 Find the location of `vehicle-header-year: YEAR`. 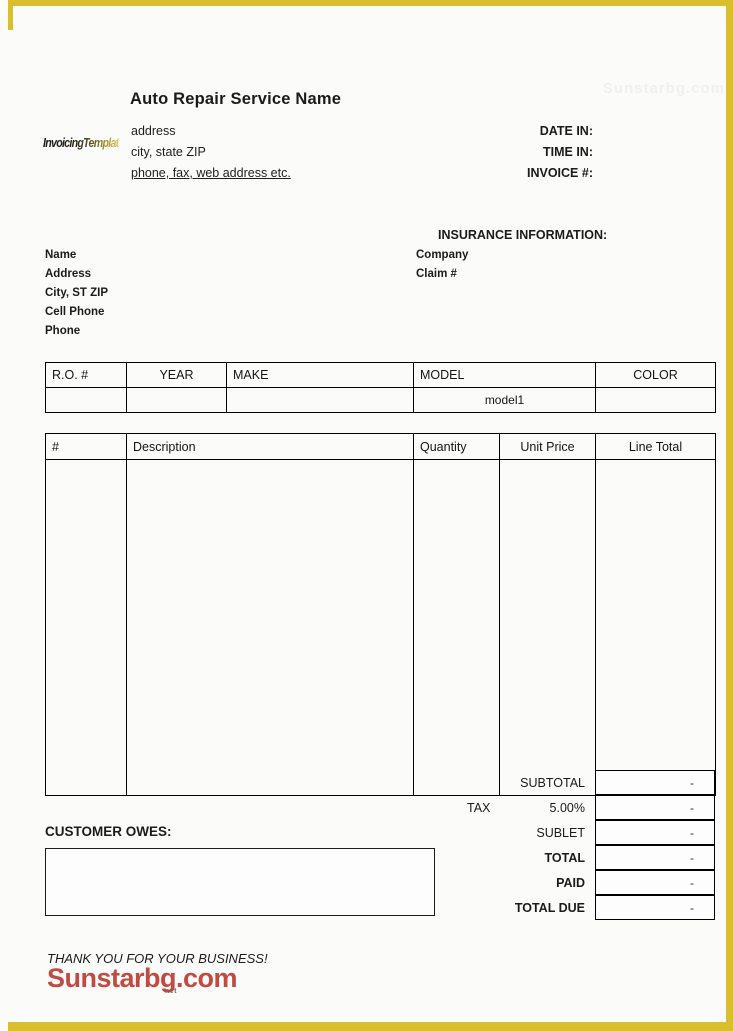

vehicle-header-year: YEAR is located at coordinates (176, 375).